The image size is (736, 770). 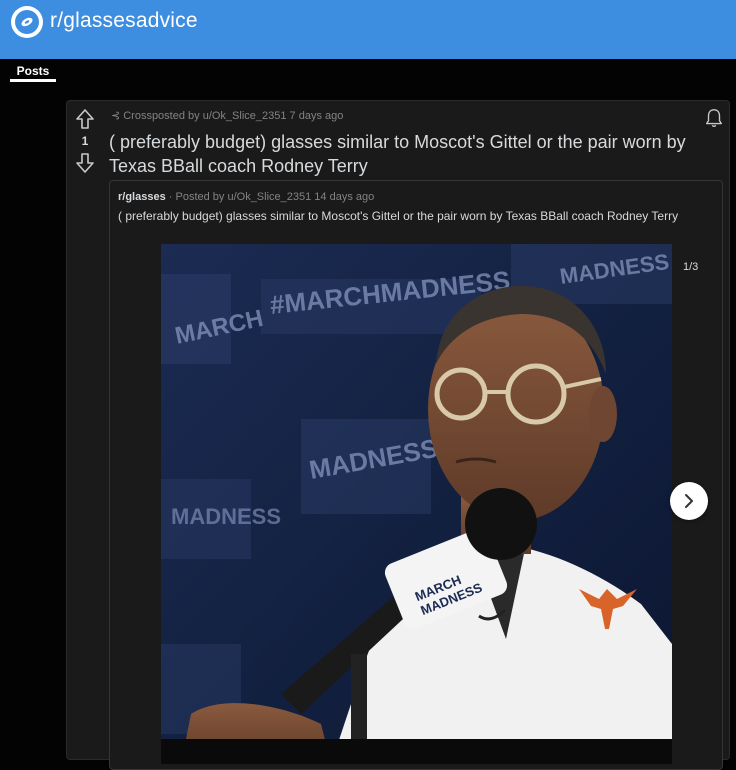 What do you see at coordinates (124, 21) in the screenshot?
I see `subreddit-title: r/glassesadvice` at bounding box center [124, 21].